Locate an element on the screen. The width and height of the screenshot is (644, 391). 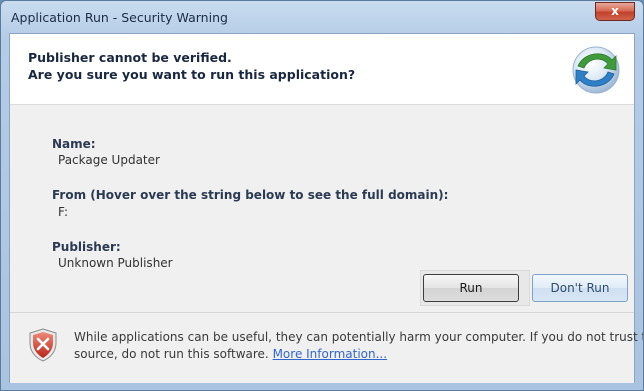
close-icon: x is located at coordinates (615, 11).